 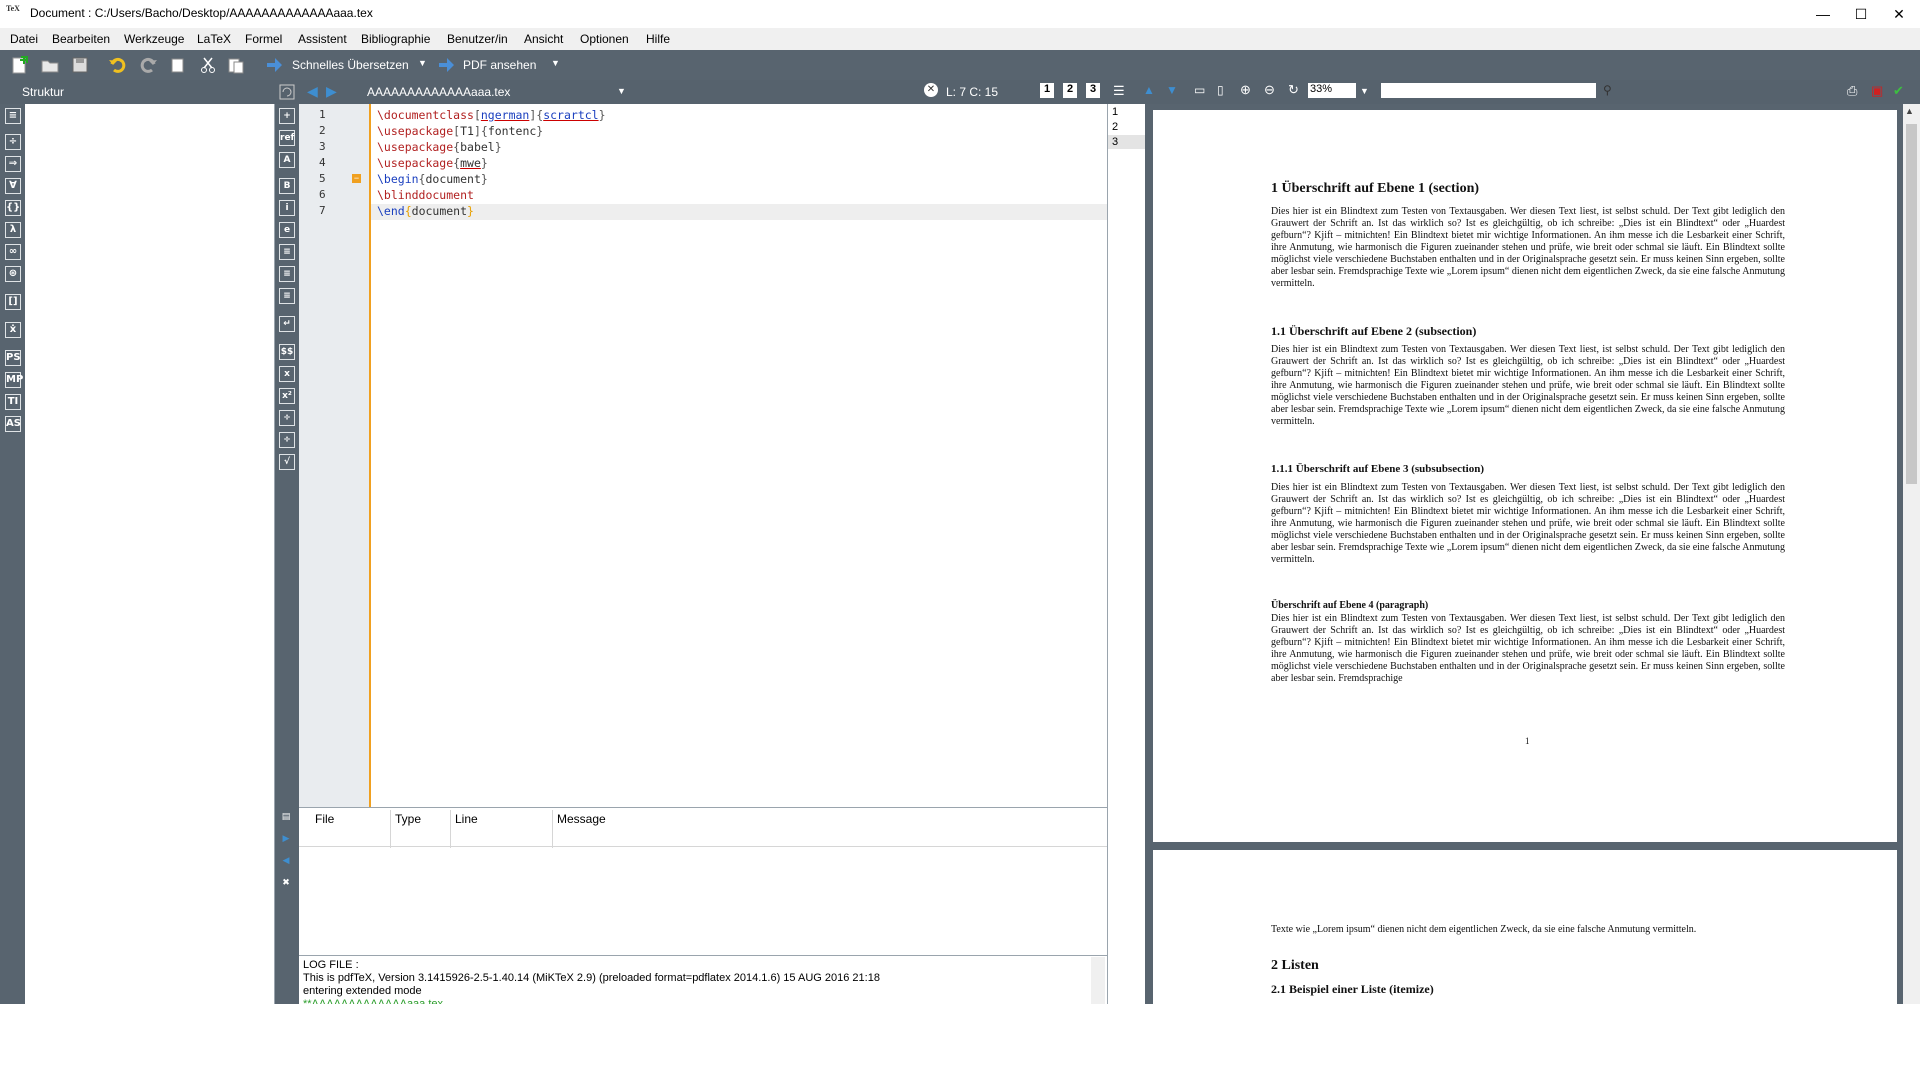 I want to click on page-list-item: 3, so click(x=1115, y=142).